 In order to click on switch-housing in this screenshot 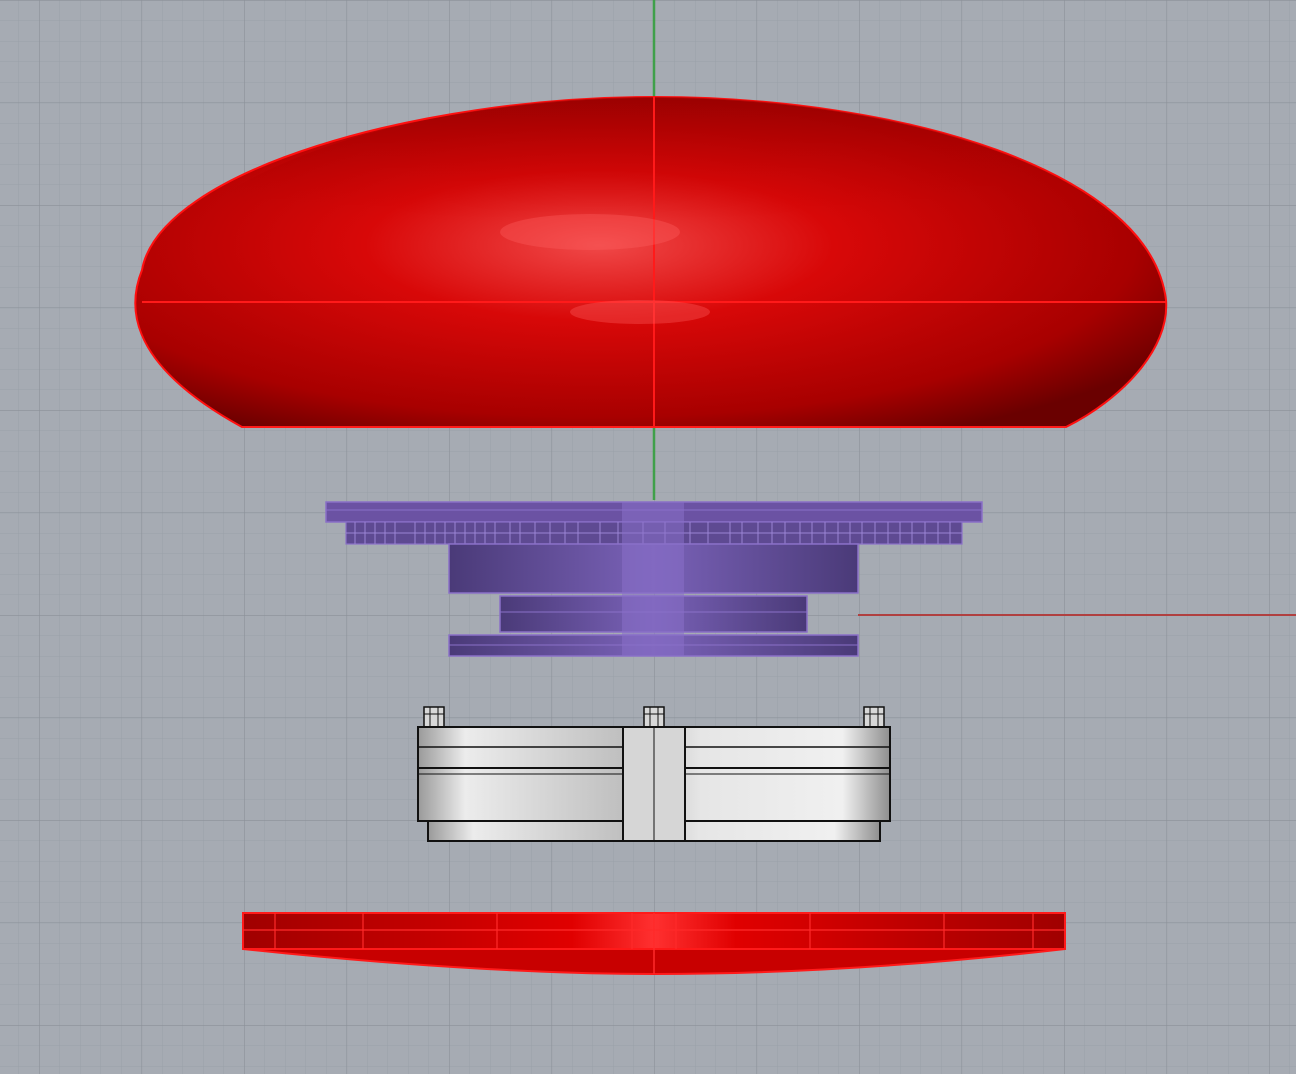, I will do `click(654, 774)`.